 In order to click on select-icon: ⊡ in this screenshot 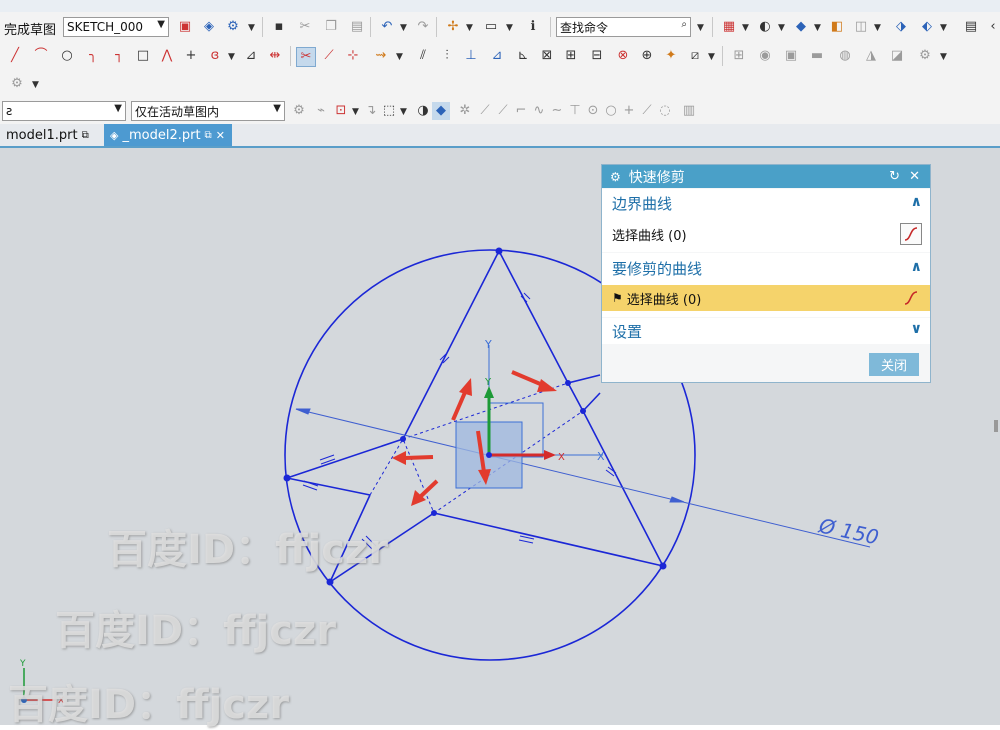, I will do `click(341, 111)`.